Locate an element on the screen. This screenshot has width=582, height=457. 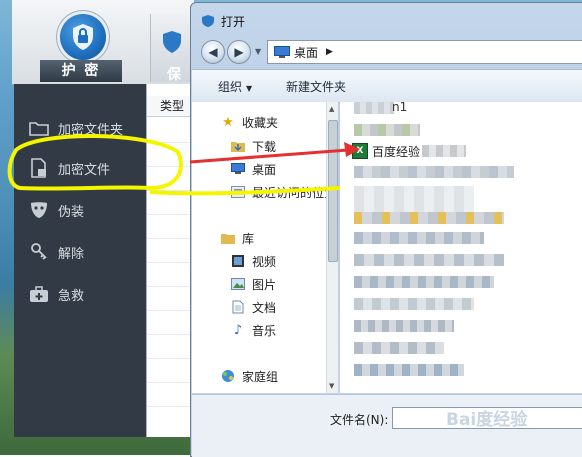
address-location: 桌面 is located at coordinates (306, 52).